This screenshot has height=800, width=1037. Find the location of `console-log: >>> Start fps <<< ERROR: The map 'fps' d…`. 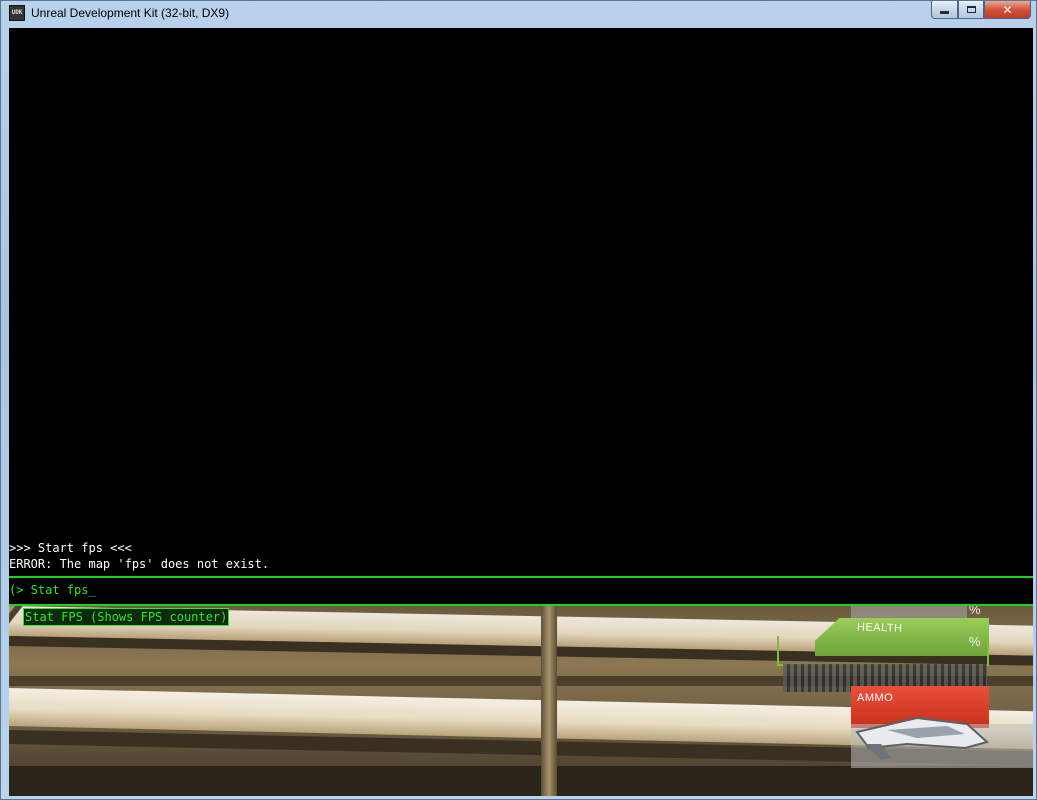

console-log: >>> Start fps <<< ERROR: The map 'fps' d… is located at coordinates (521, 556).